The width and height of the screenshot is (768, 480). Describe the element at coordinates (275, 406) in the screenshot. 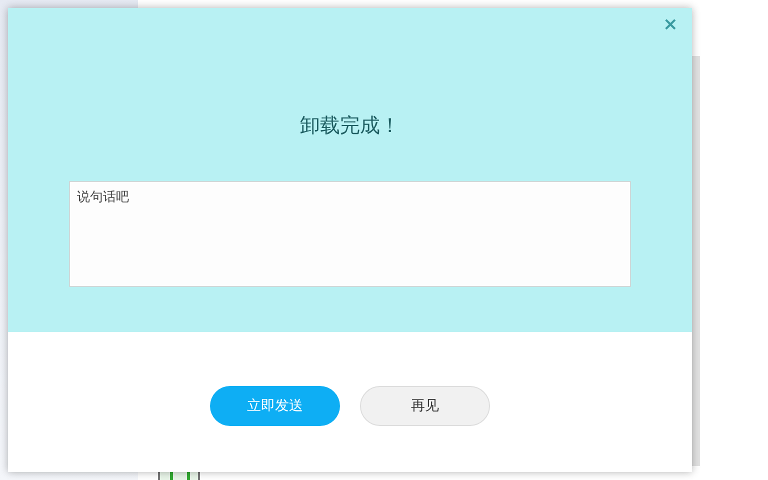

I see `send-button: 立即发送` at that location.